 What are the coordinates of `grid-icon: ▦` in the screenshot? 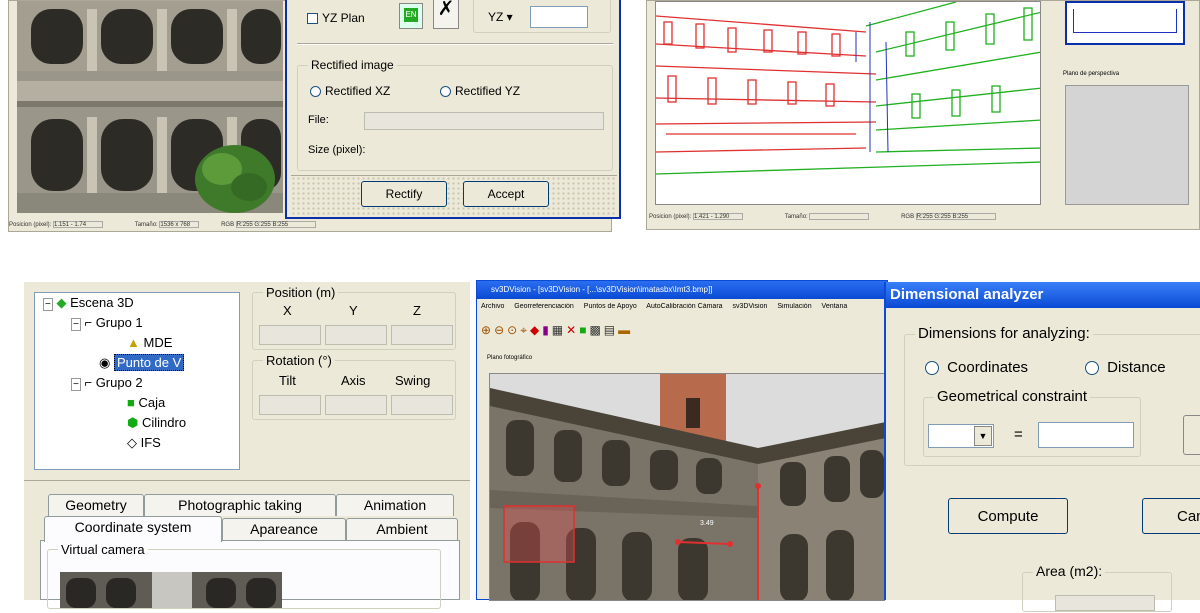 It's located at (559, 330).